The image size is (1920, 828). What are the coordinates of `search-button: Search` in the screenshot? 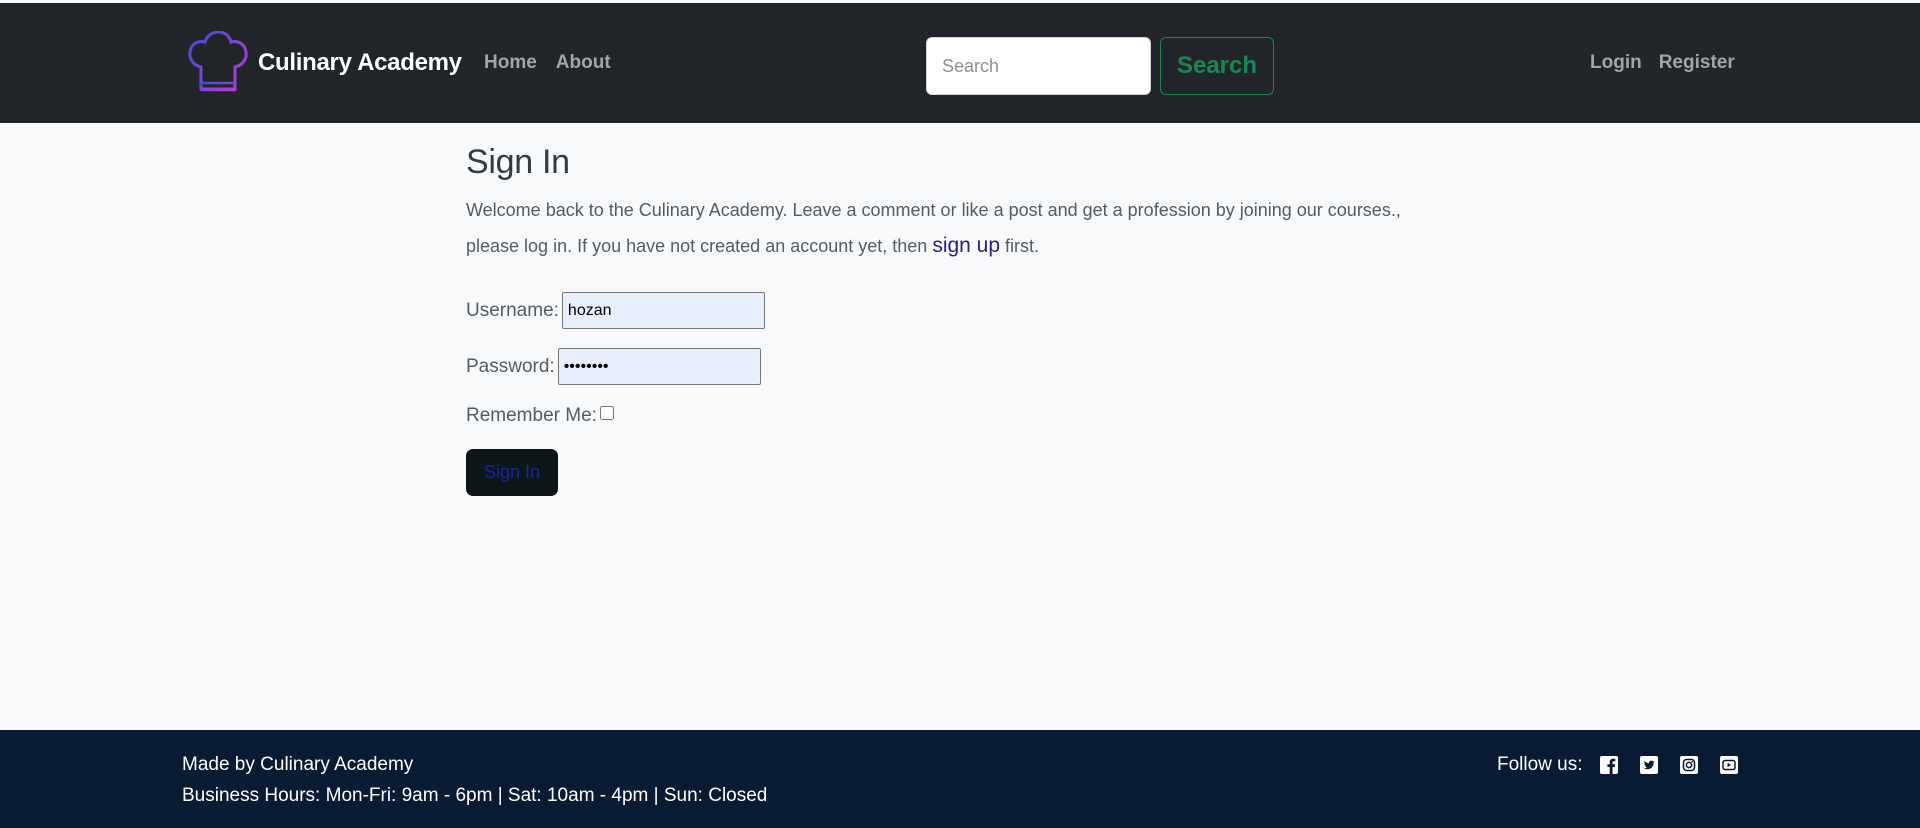 It's located at (1217, 66).